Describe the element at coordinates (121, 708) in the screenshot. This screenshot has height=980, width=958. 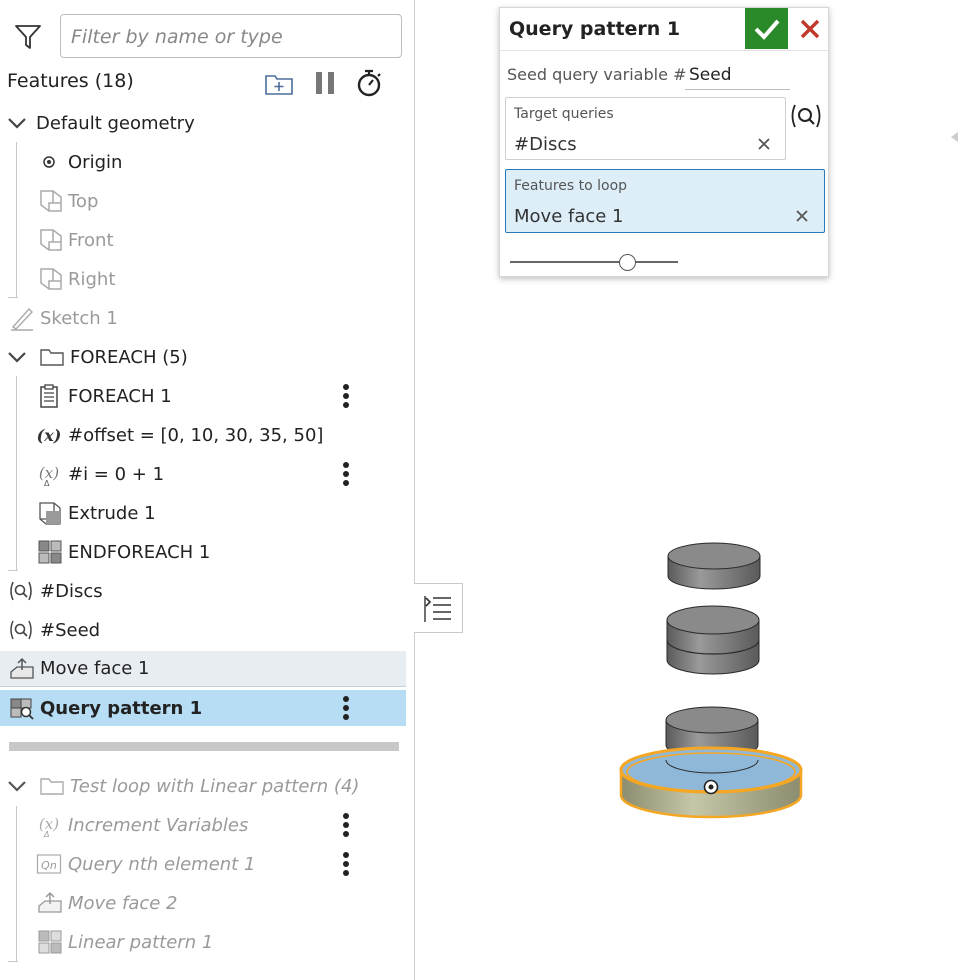
I see `tree-item-label: Query pattern 1` at that location.